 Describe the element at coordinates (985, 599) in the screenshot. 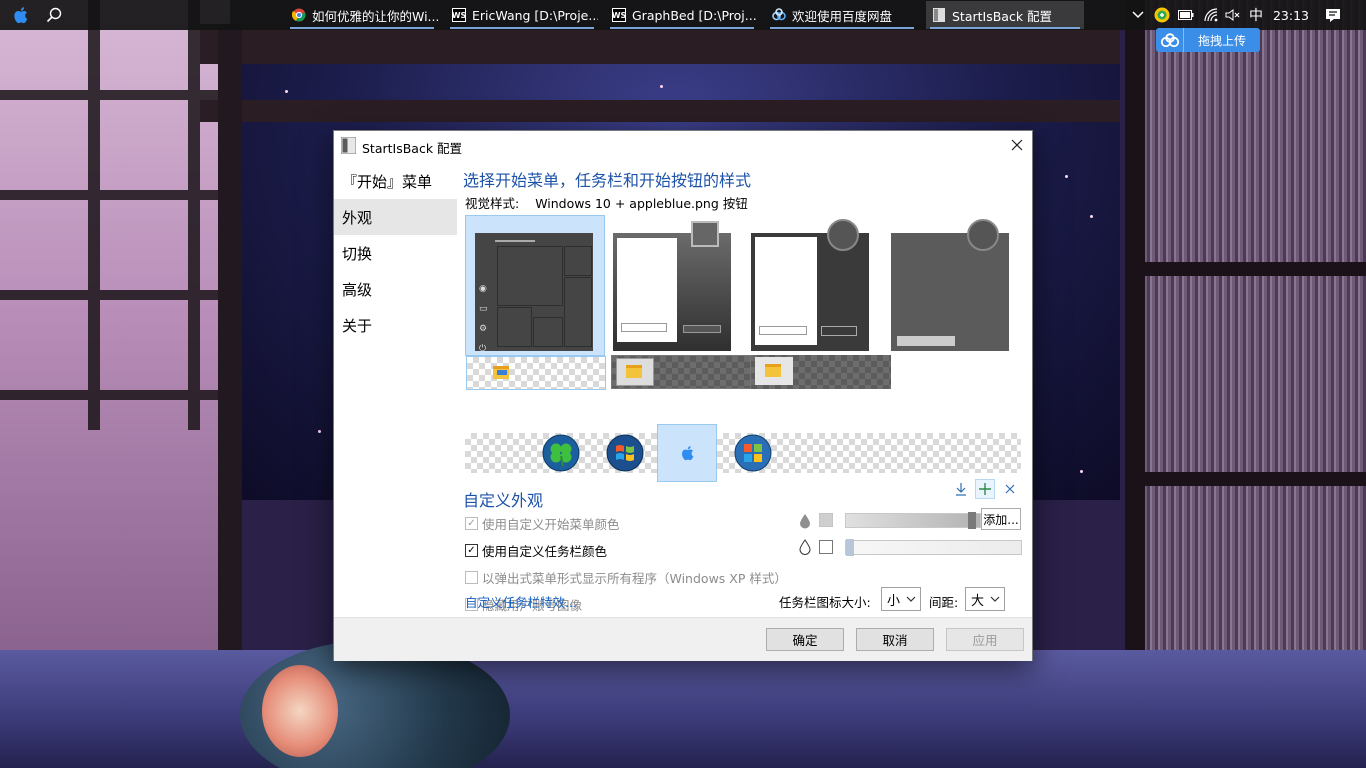

I see `spacing-select: 大` at that location.